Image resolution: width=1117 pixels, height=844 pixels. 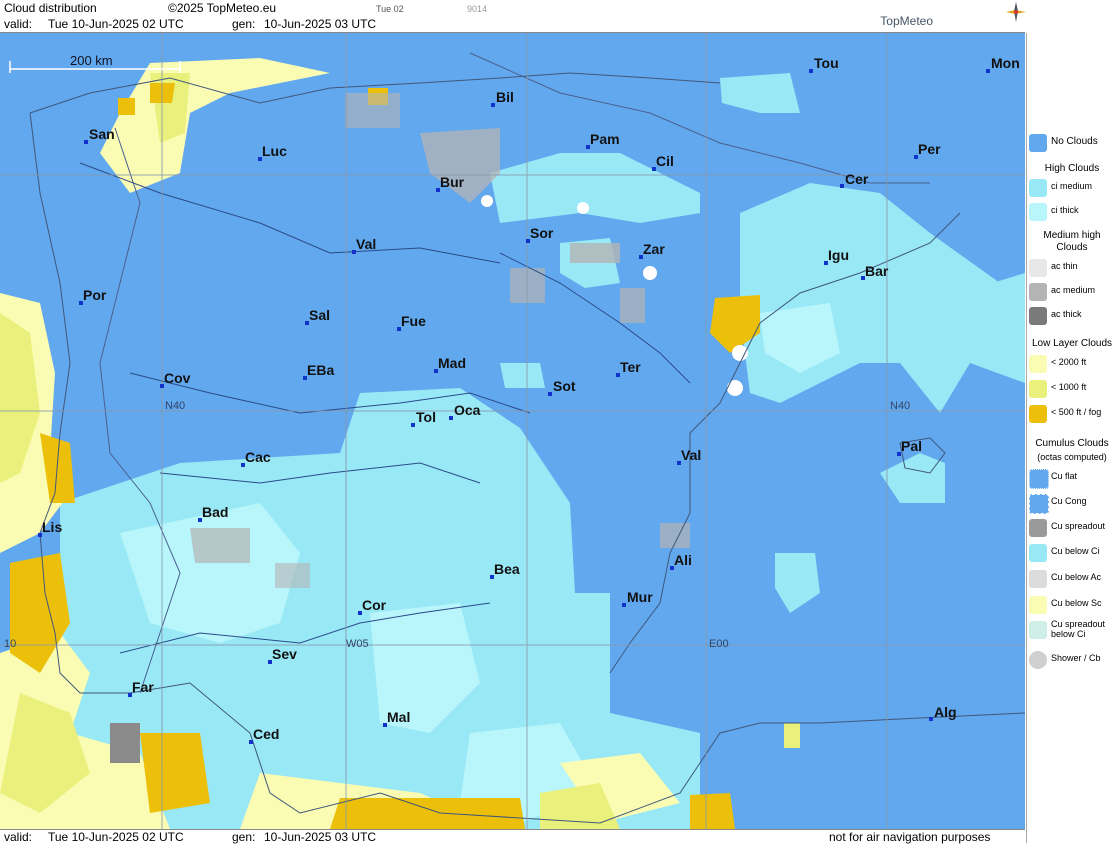 I want to click on city-label-sal: Sal, so click(x=319, y=315).